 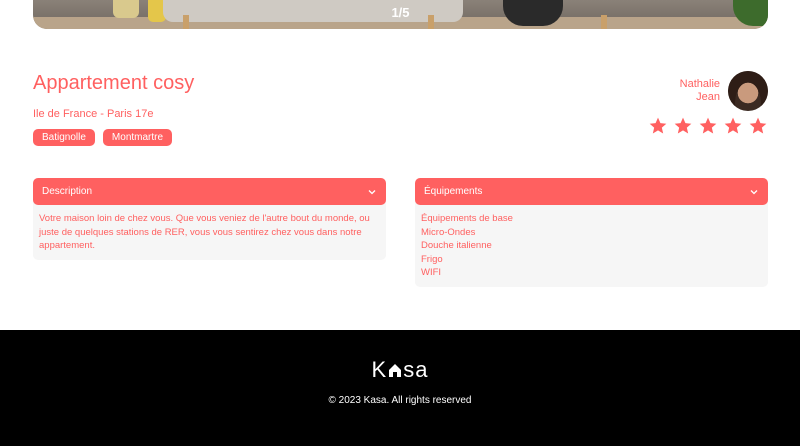 I want to click on logo-letter-k: K, so click(x=379, y=370).